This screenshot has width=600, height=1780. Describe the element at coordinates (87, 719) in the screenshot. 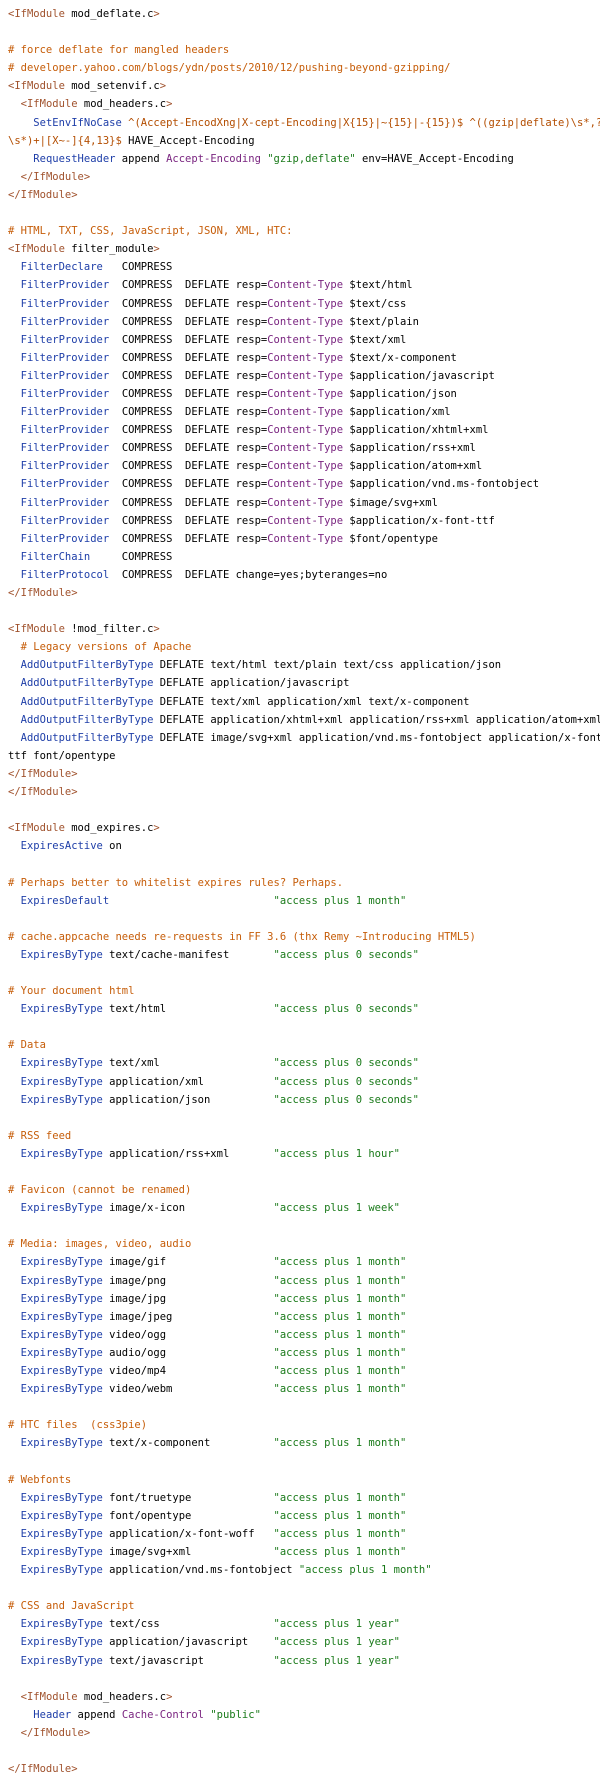

I see `directive-token: AddOutputFilterByType` at that location.